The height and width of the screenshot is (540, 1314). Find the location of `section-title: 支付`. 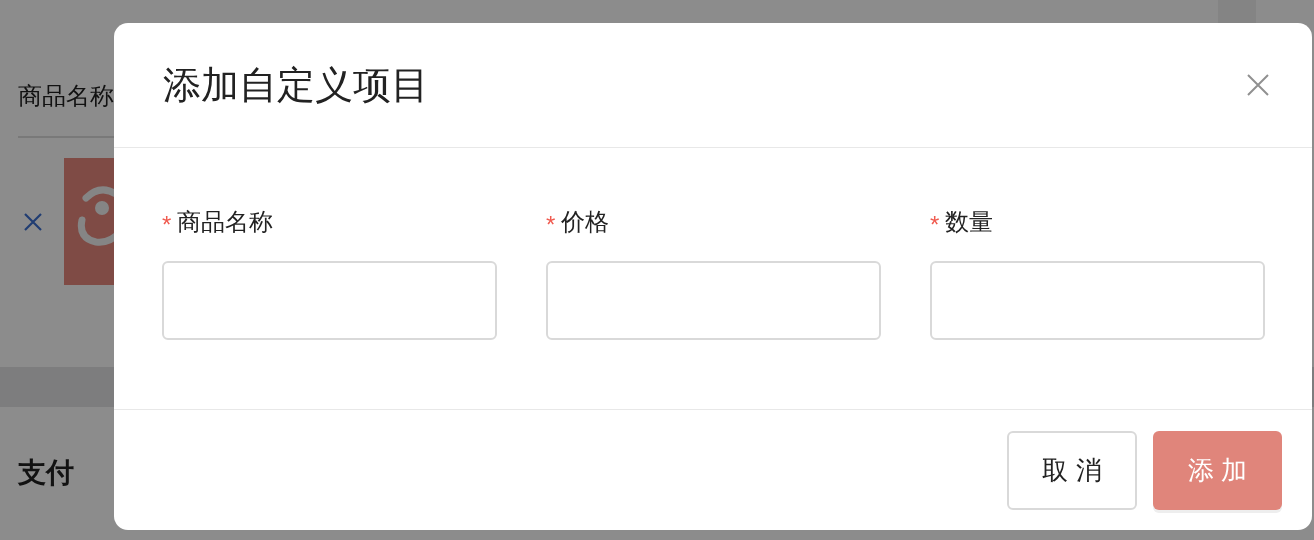

section-title: 支付 is located at coordinates (46, 472).